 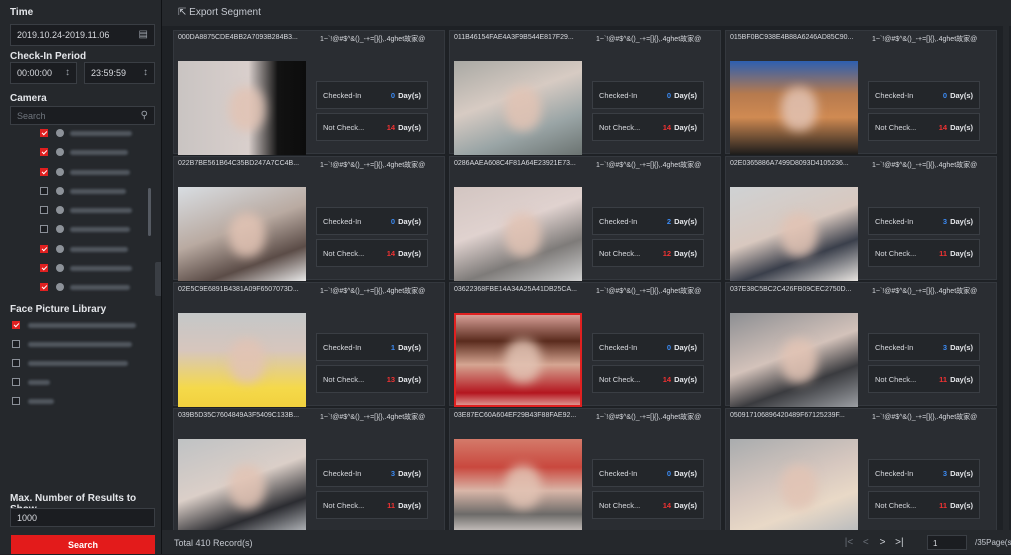 I want to click on collapse-panel-handle, so click(x=158, y=279).